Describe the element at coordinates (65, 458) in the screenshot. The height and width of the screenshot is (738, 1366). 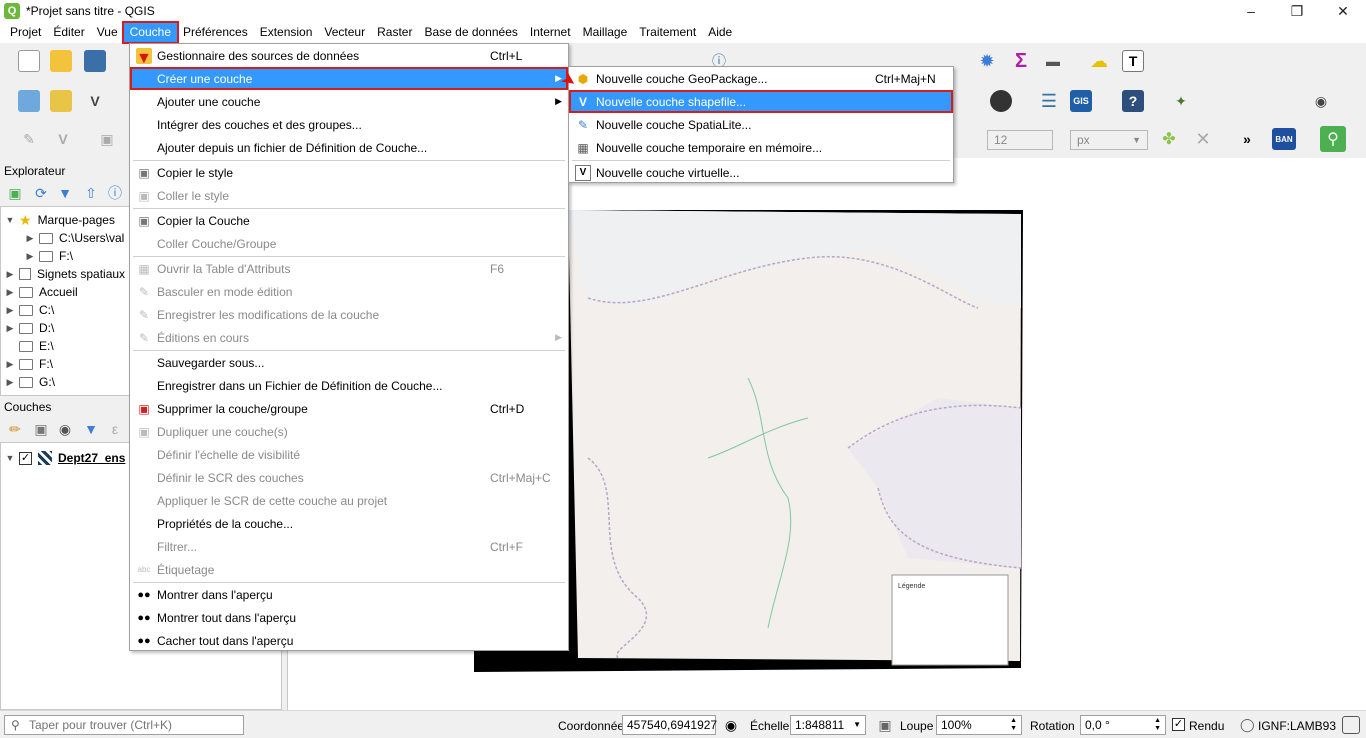
I see `layer-item-dept27: ▼ ✓ Dept27_ens` at that location.